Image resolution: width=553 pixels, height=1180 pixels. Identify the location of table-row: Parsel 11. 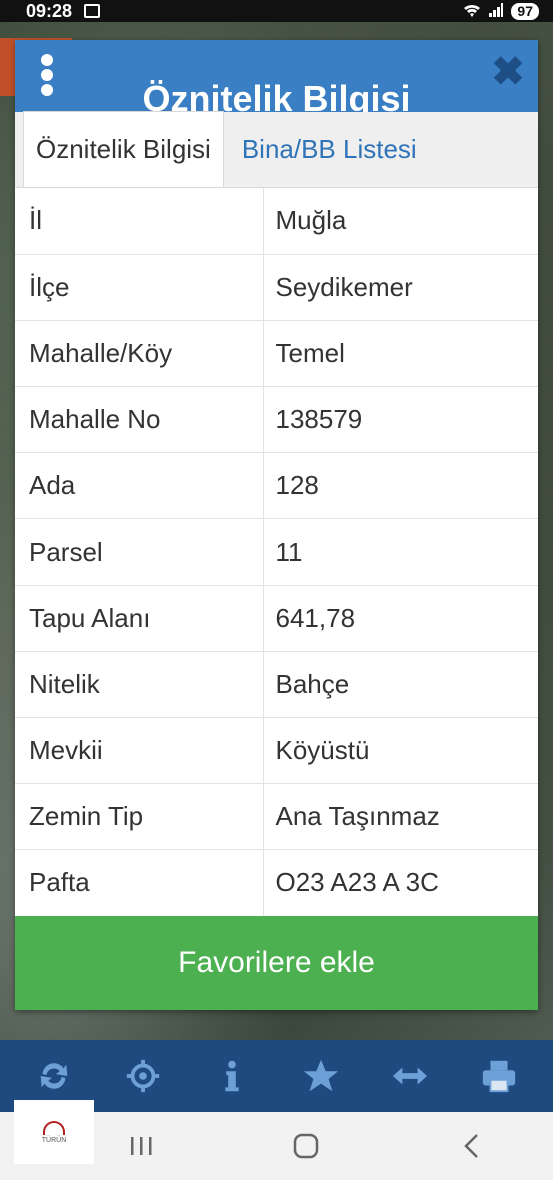
(276, 552).